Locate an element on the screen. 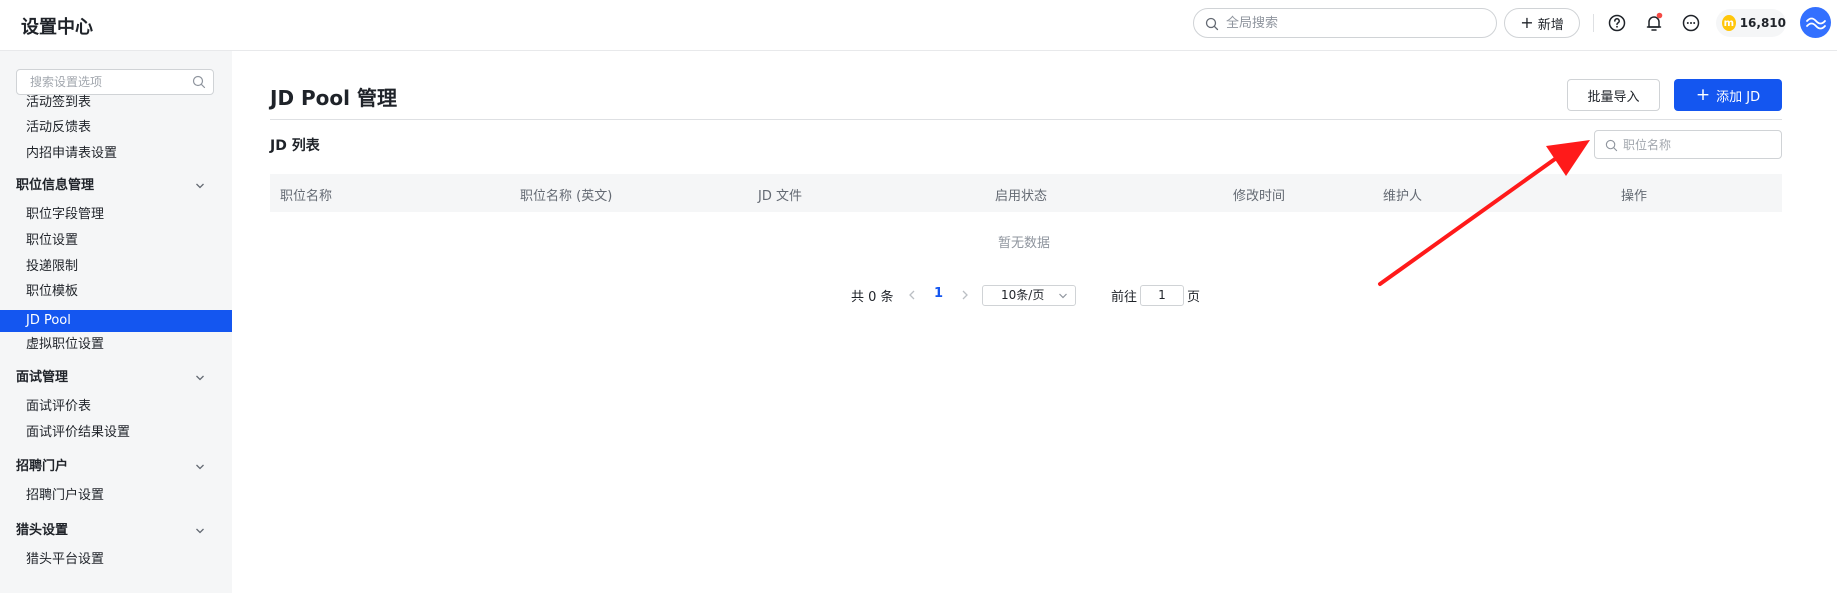  coin-icon: m is located at coordinates (1729, 23).